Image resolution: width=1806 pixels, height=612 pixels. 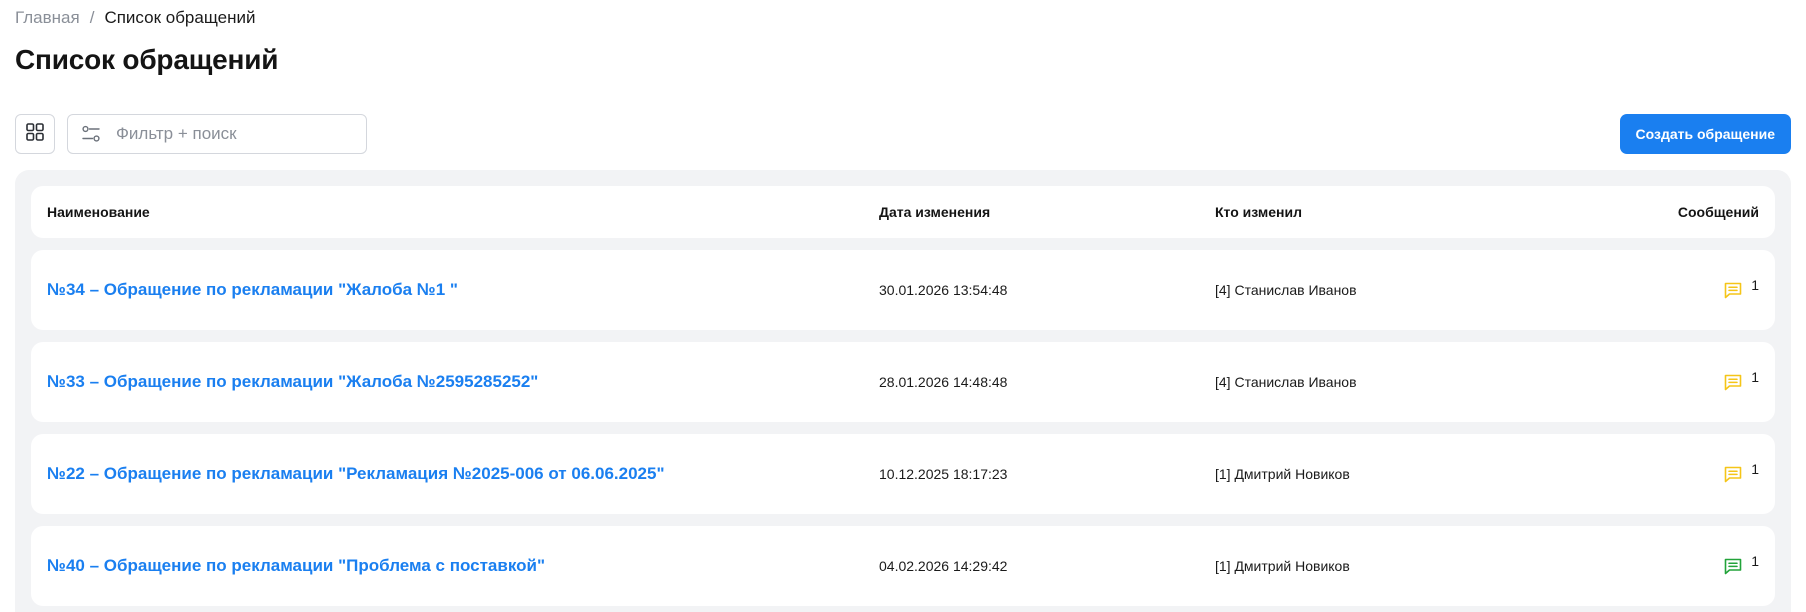 I want to click on view-toggle-button, so click(x=35, y=134).